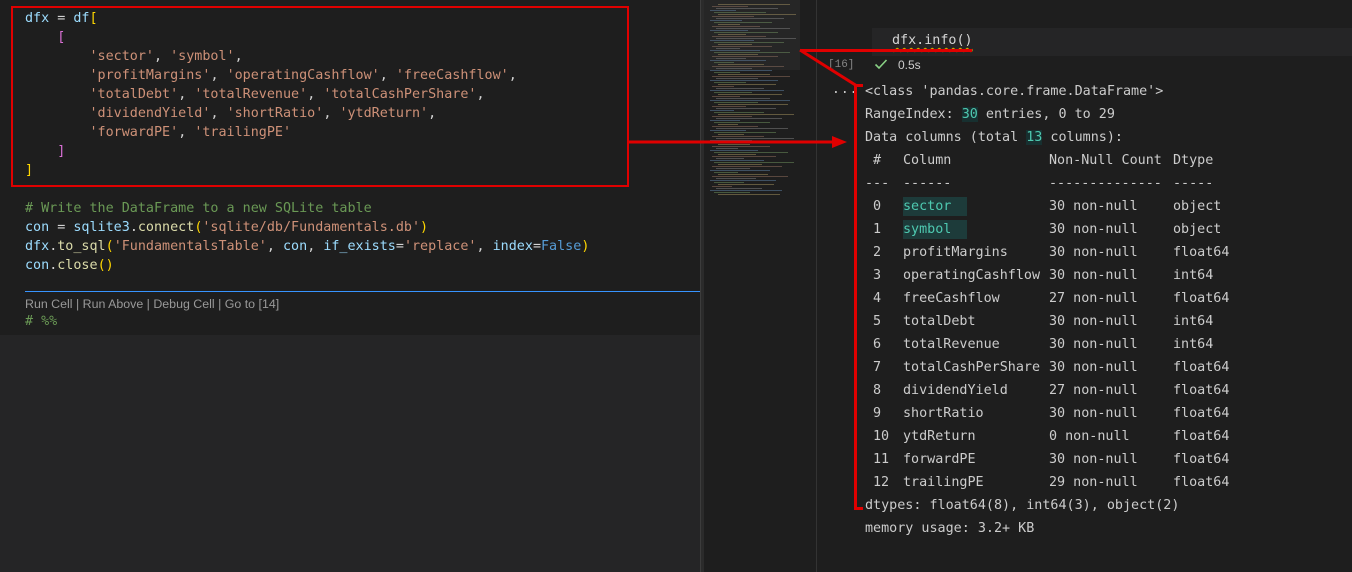 This screenshot has width=1352, height=572. Describe the element at coordinates (1093, 482) in the screenshot. I see `row-non-null: 29 non-null` at that location.